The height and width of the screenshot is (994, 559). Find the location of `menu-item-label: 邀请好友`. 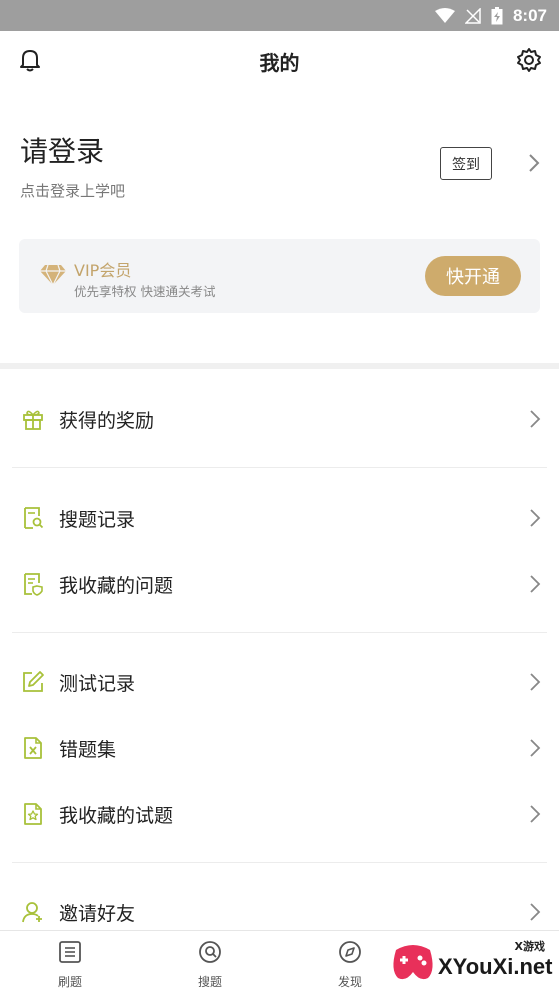

menu-item-label: 邀请好友 is located at coordinates (97, 914).